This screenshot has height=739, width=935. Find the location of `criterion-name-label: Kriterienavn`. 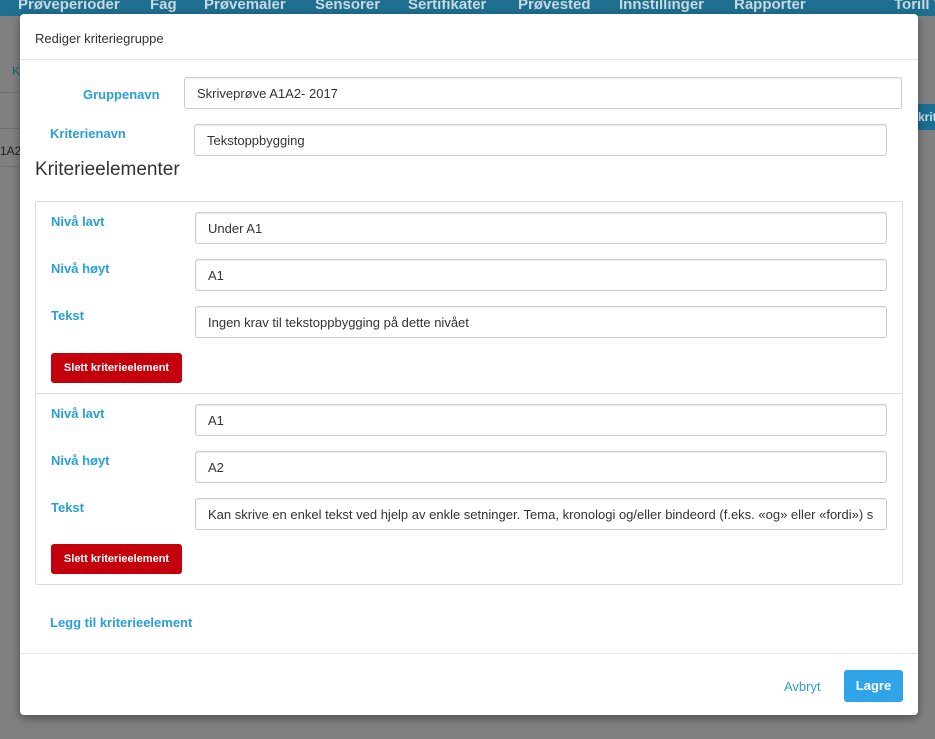

criterion-name-label: Kriterienavn is located at coordinates (88, 133).